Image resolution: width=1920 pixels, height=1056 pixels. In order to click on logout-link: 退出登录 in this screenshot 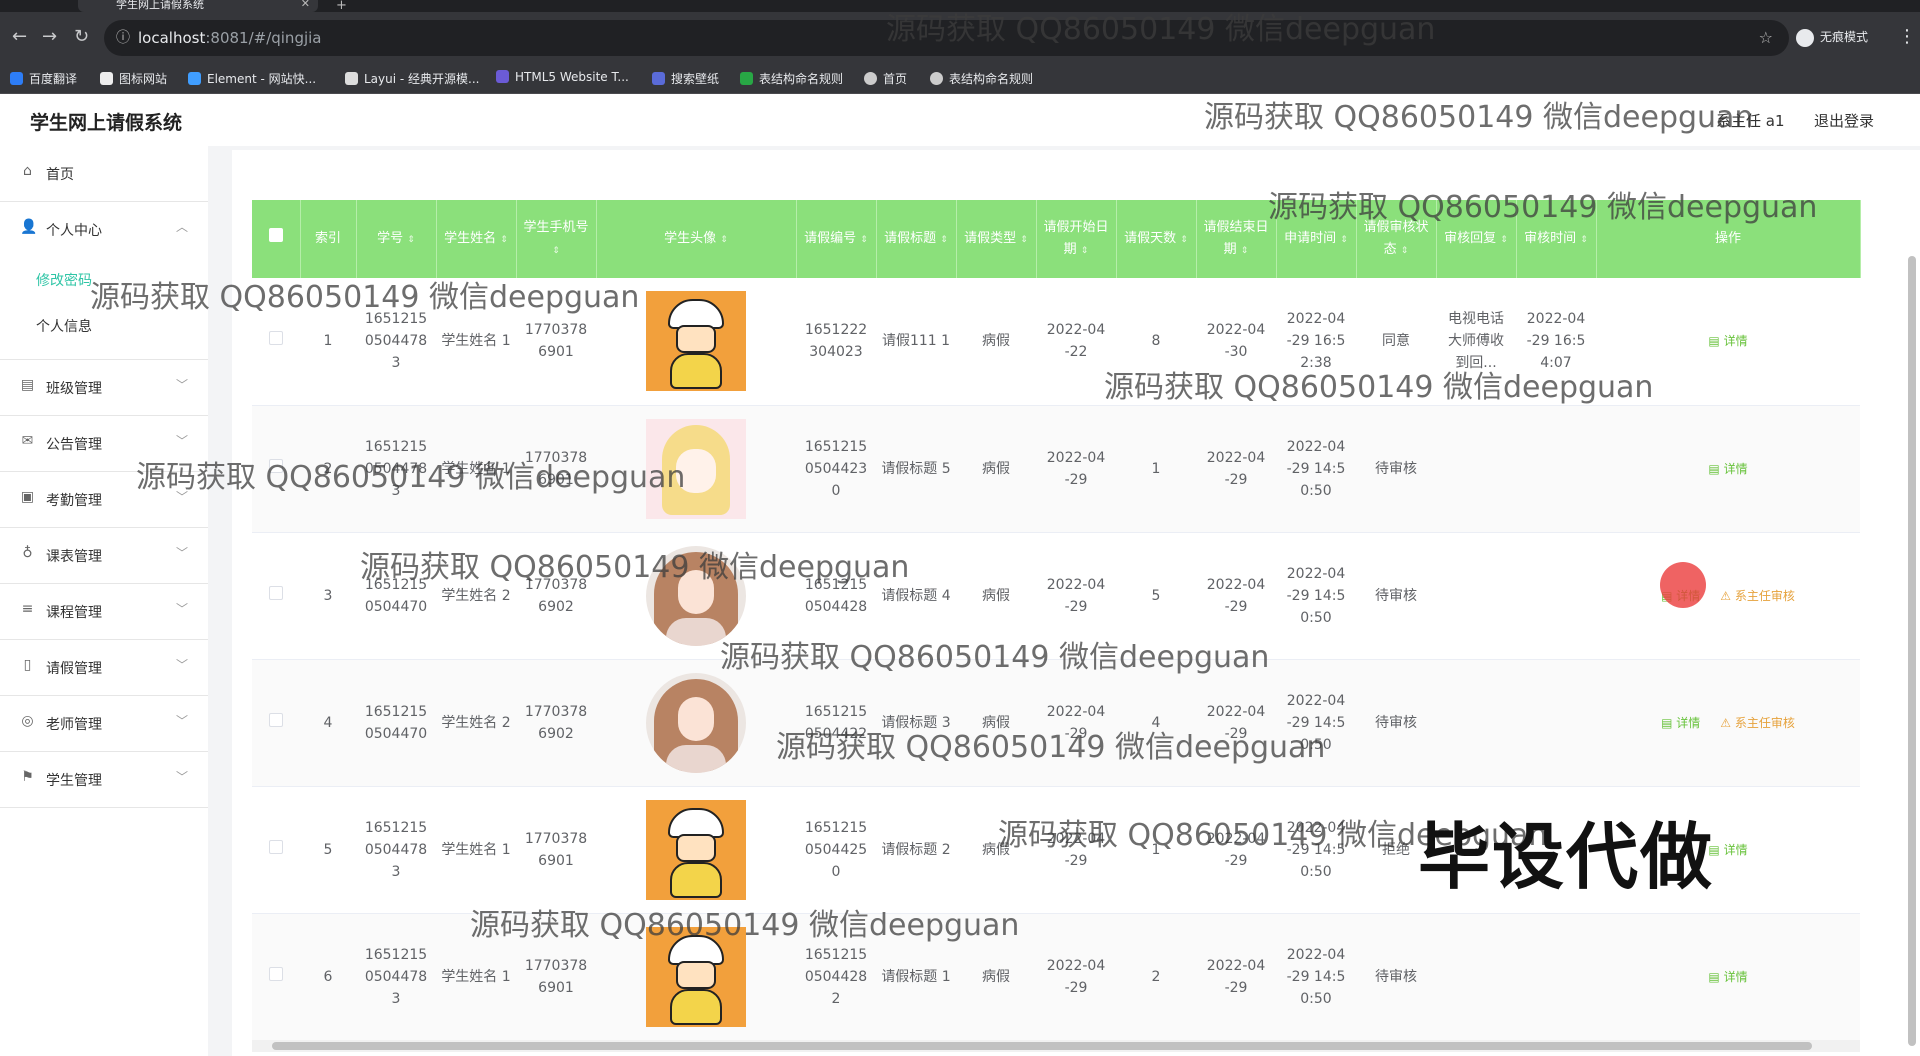, I will do `click(1844, 120)`.